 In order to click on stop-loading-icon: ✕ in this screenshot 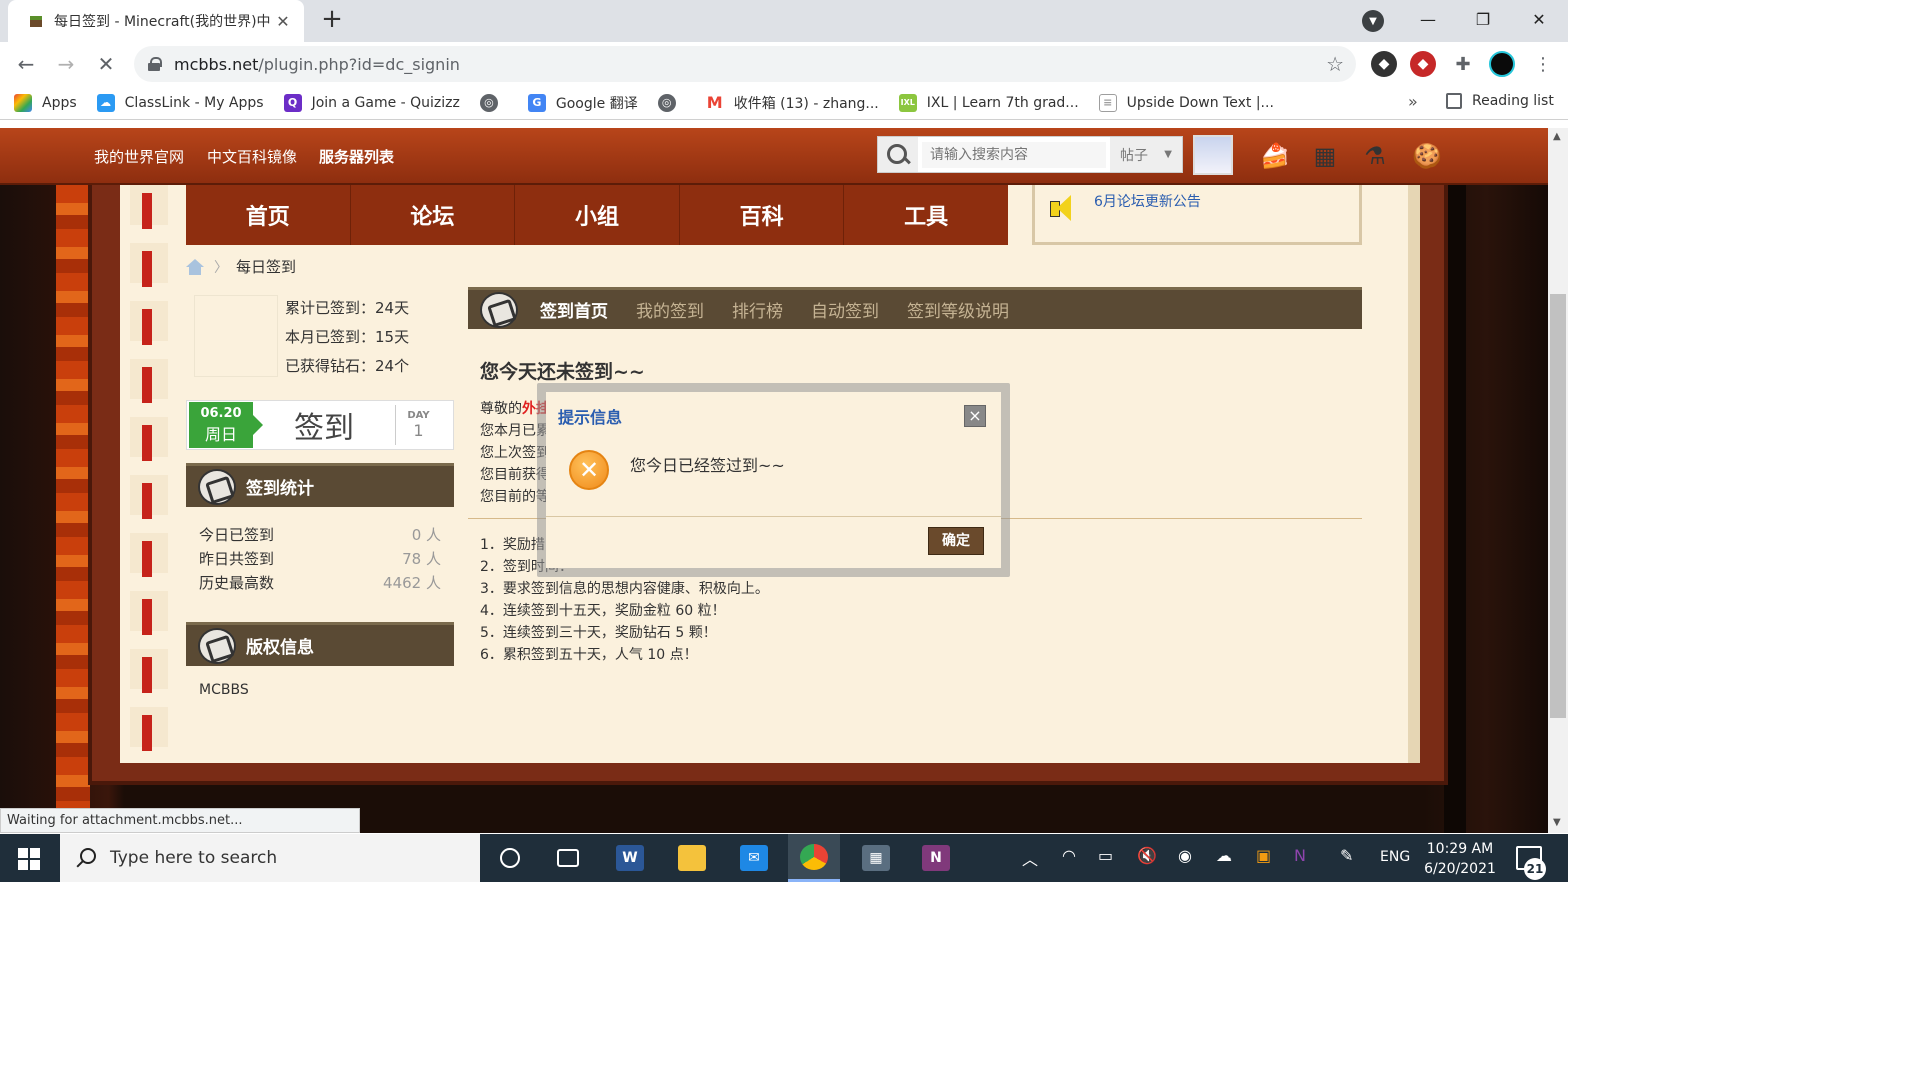, I will do `click(106, 64)`.